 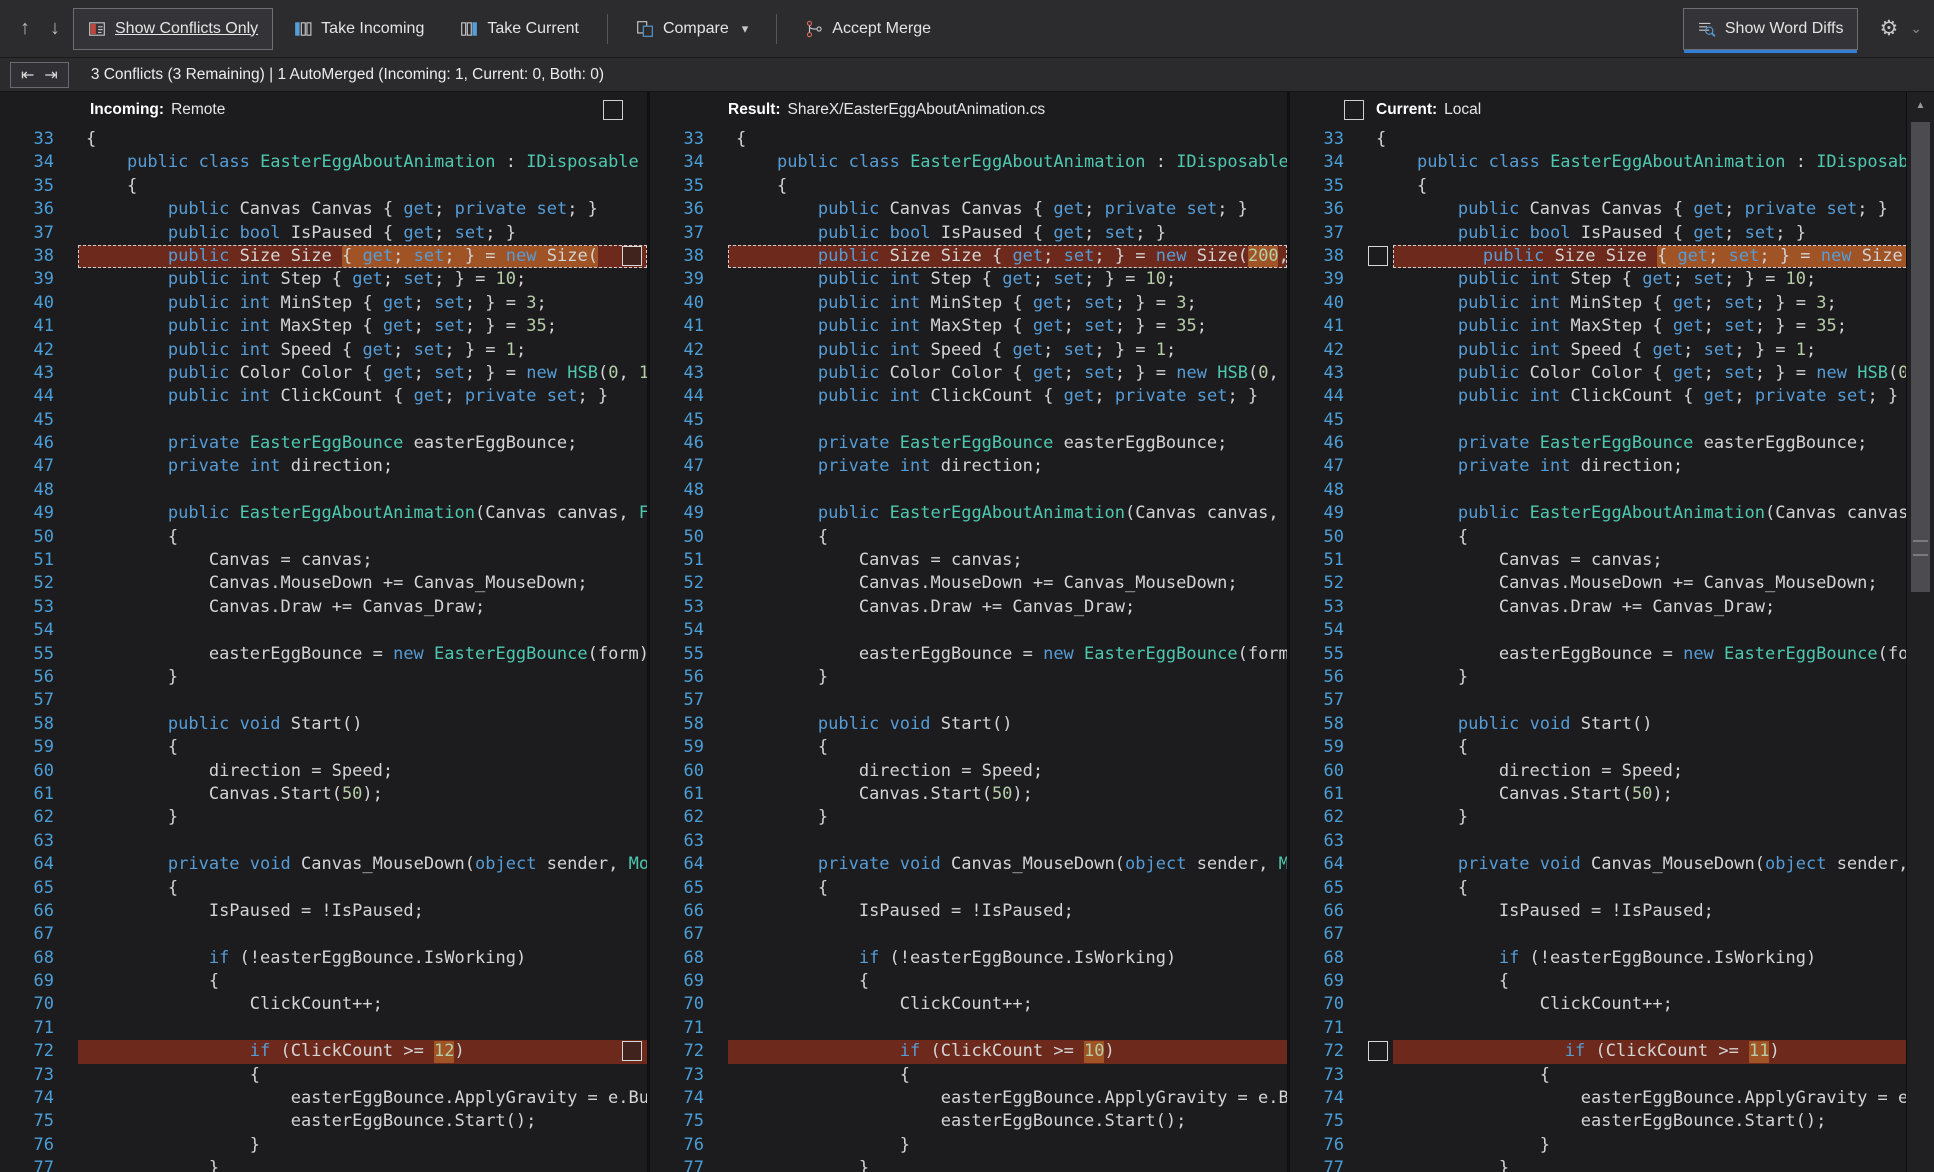 I want to click on scrollbar-thumb, so click(x=1920, y=357).